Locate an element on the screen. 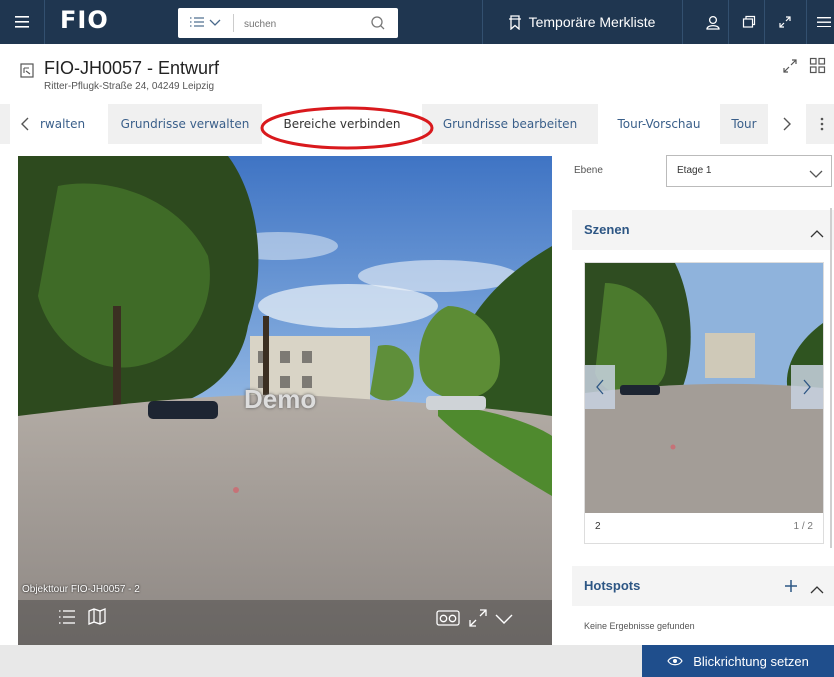 This screenshot has height=677, width=834. hotspots-title: Hotspots is located at coordinates (612, 585).